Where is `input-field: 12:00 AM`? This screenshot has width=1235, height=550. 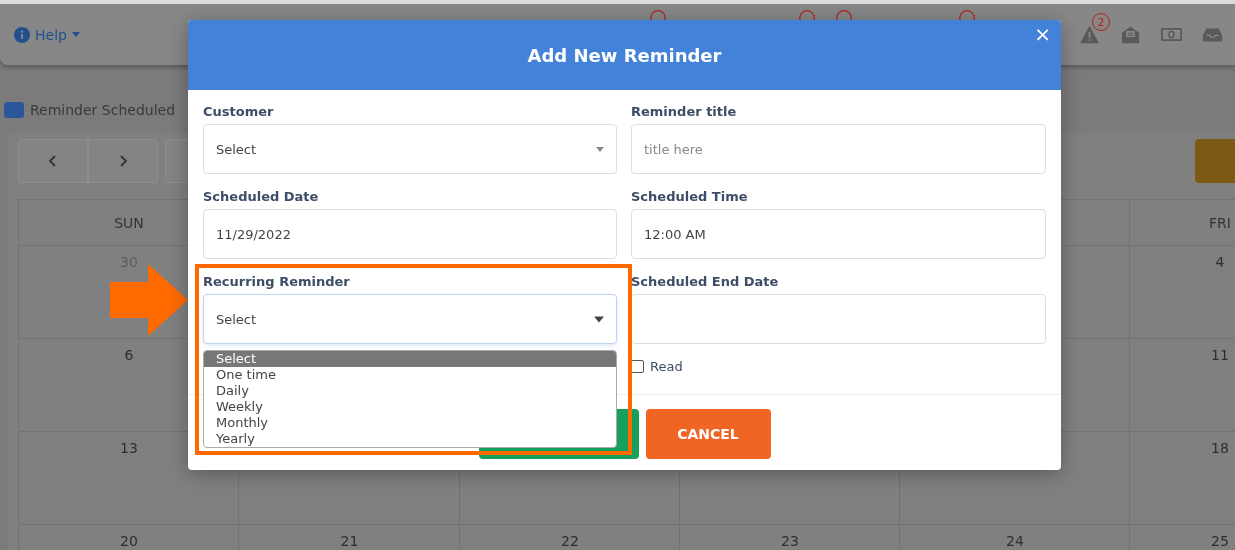 input-field: 12:00 AM is located at coordinates (838, 234).